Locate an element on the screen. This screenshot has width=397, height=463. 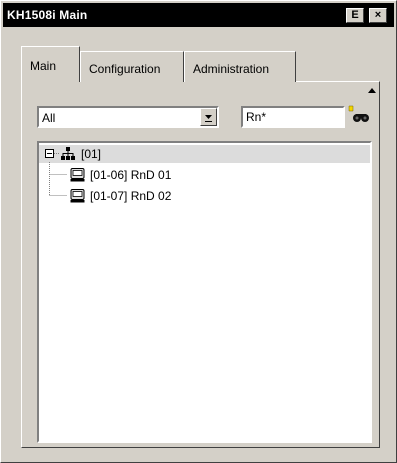
ex-button: E is located at coordinates (355, 15).